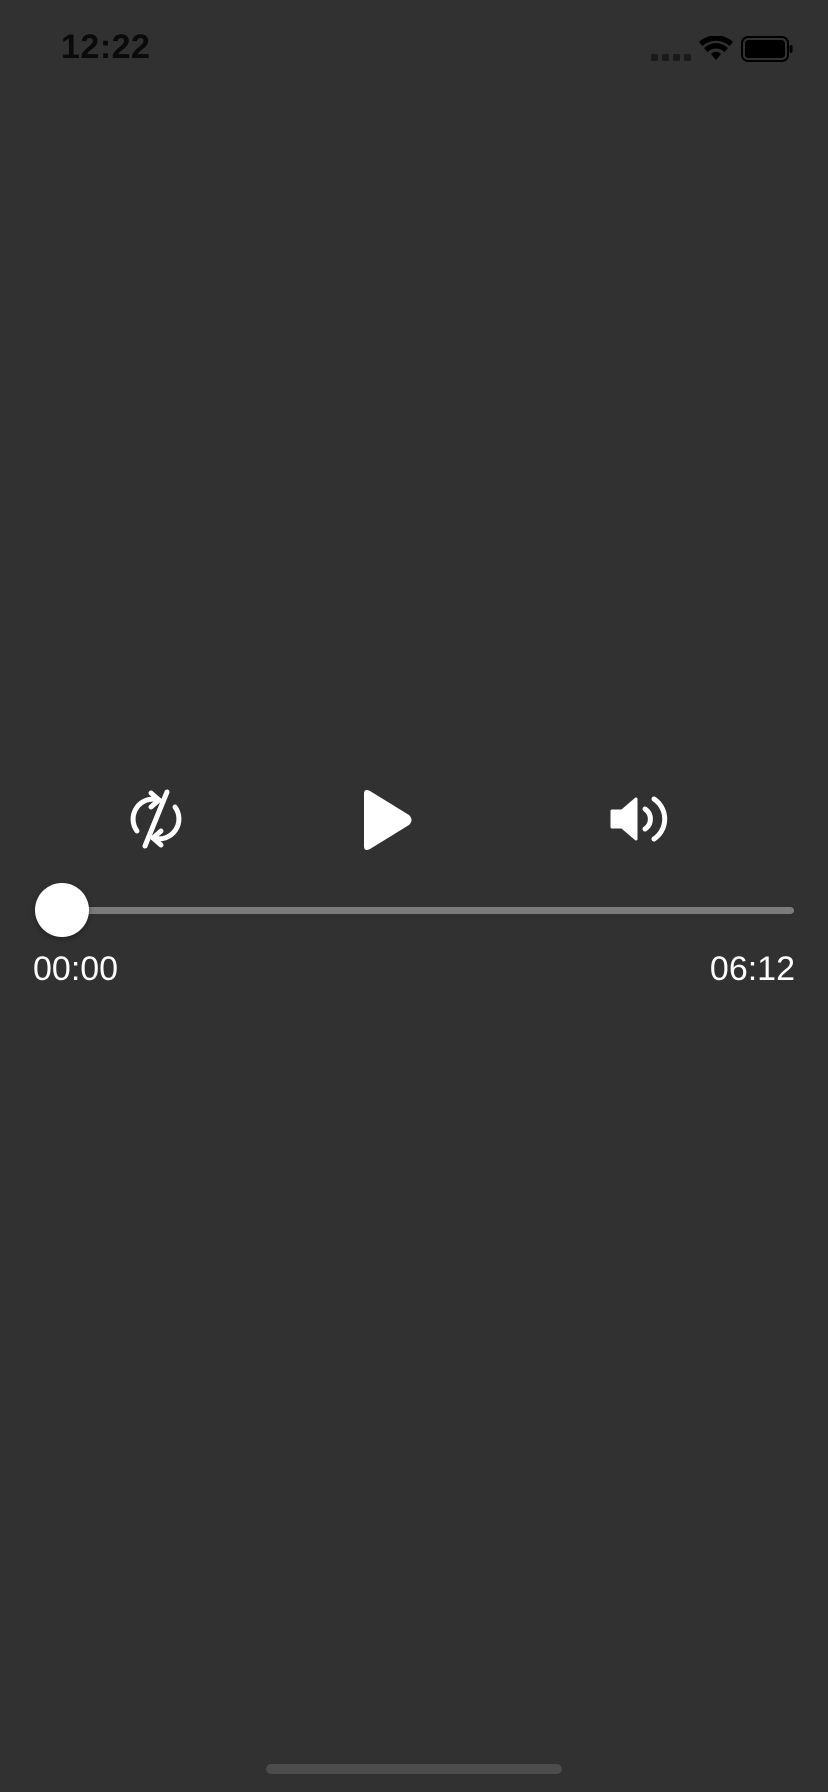 The width and height of the screenshot is (828, 1792). What do you see at coordinates (388, 820) in the screenshot?
I see `play-icon` at bounding box center [388, 820].